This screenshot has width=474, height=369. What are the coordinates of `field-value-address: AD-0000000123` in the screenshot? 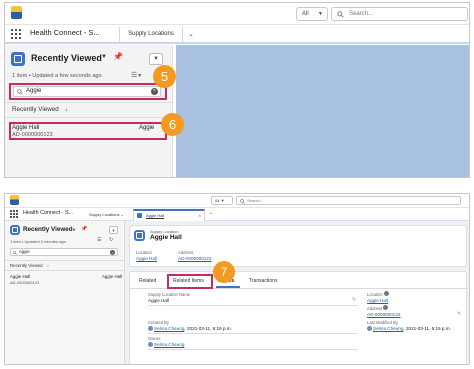 It's located at (383, 314).